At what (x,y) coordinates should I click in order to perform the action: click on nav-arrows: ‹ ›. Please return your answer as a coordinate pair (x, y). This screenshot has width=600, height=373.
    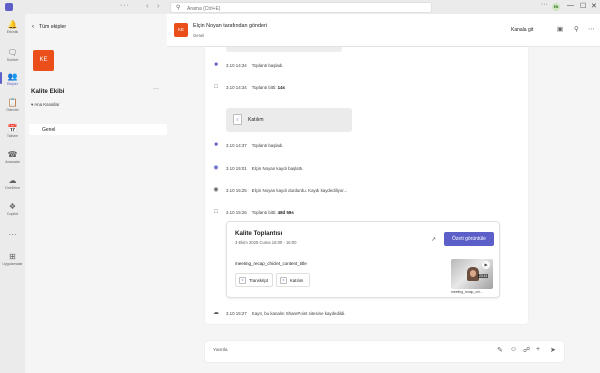
    Looking at the image, I should click on (156, 5).